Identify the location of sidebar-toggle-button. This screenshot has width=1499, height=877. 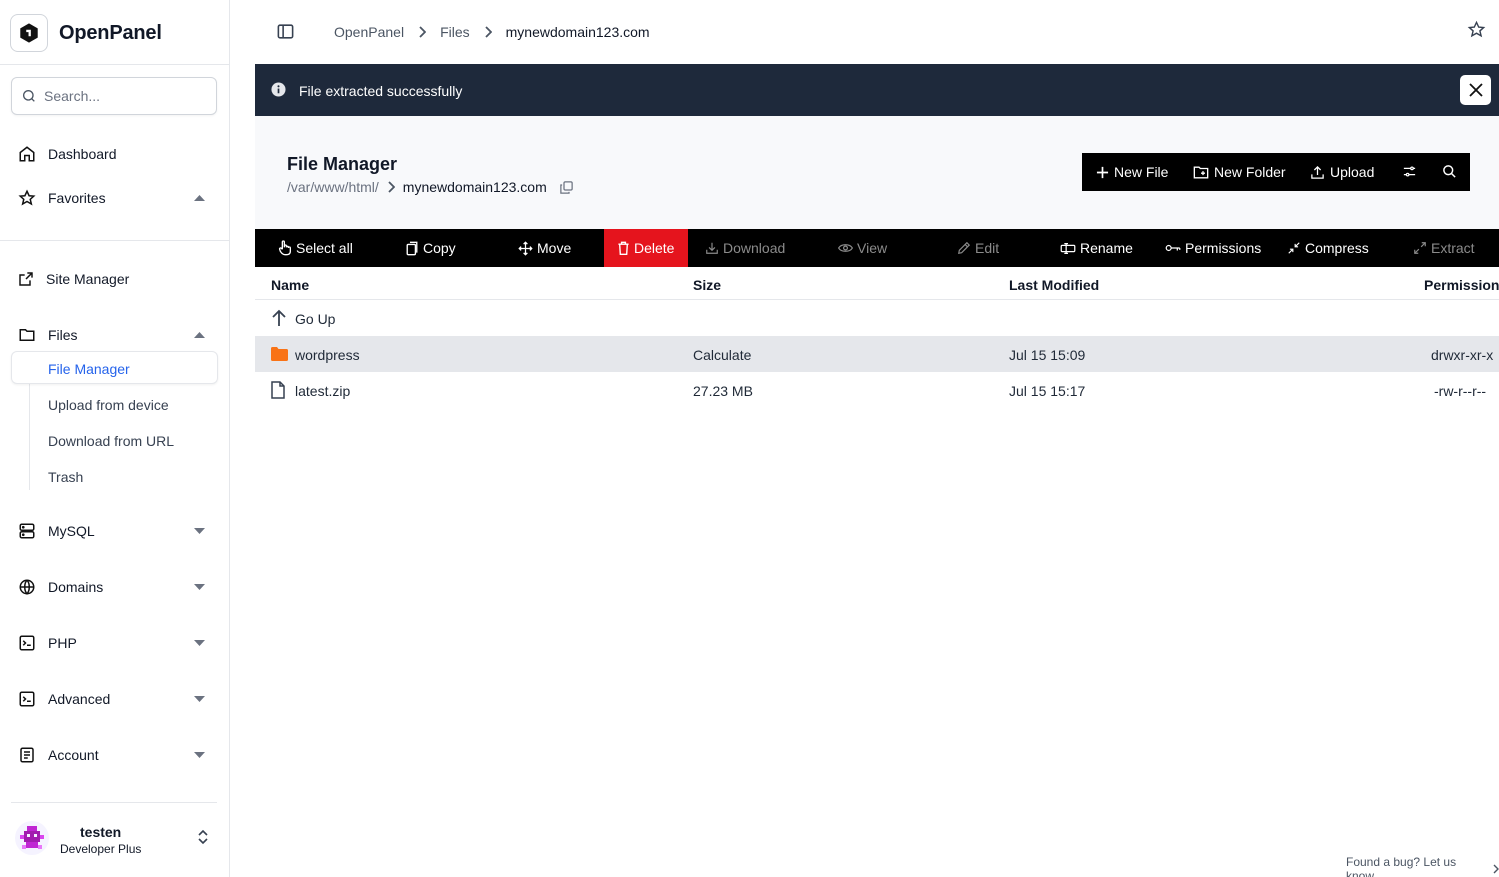
(285, 31).